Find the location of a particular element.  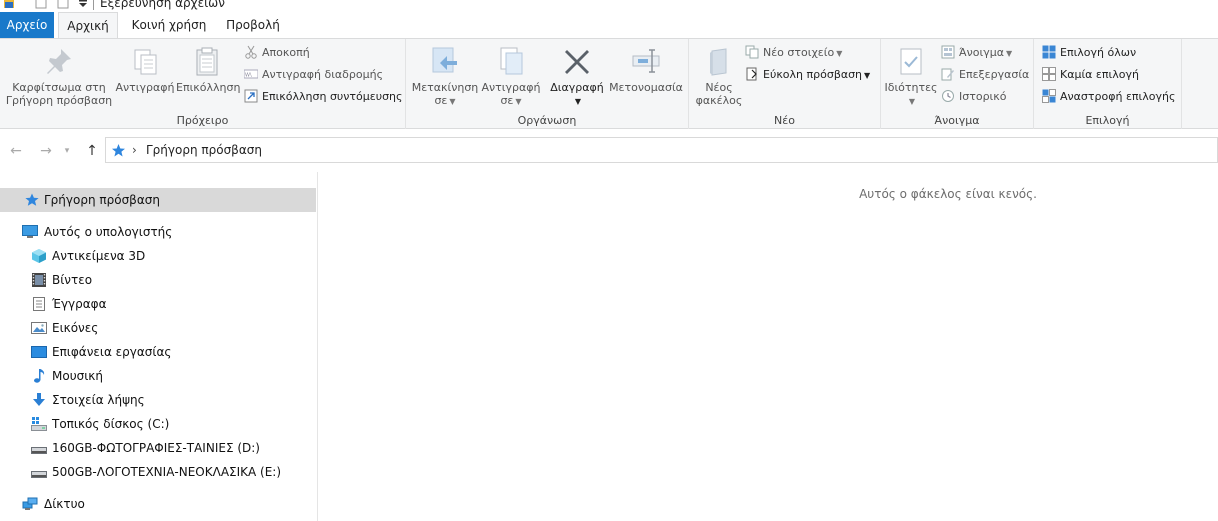

up-arrow-icon: ↑ is located at coordinates (92, 151).